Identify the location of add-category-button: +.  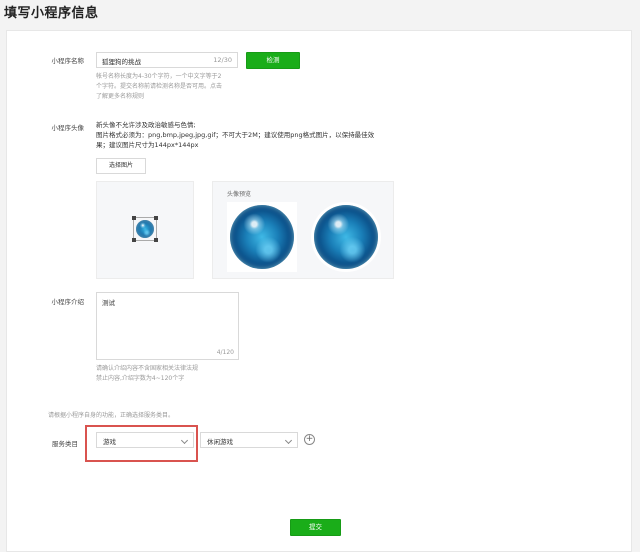
(309, 439).